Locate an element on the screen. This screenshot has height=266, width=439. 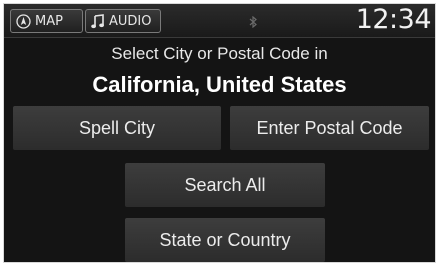
bluetooth-icon is located at coordinates (253, 23).